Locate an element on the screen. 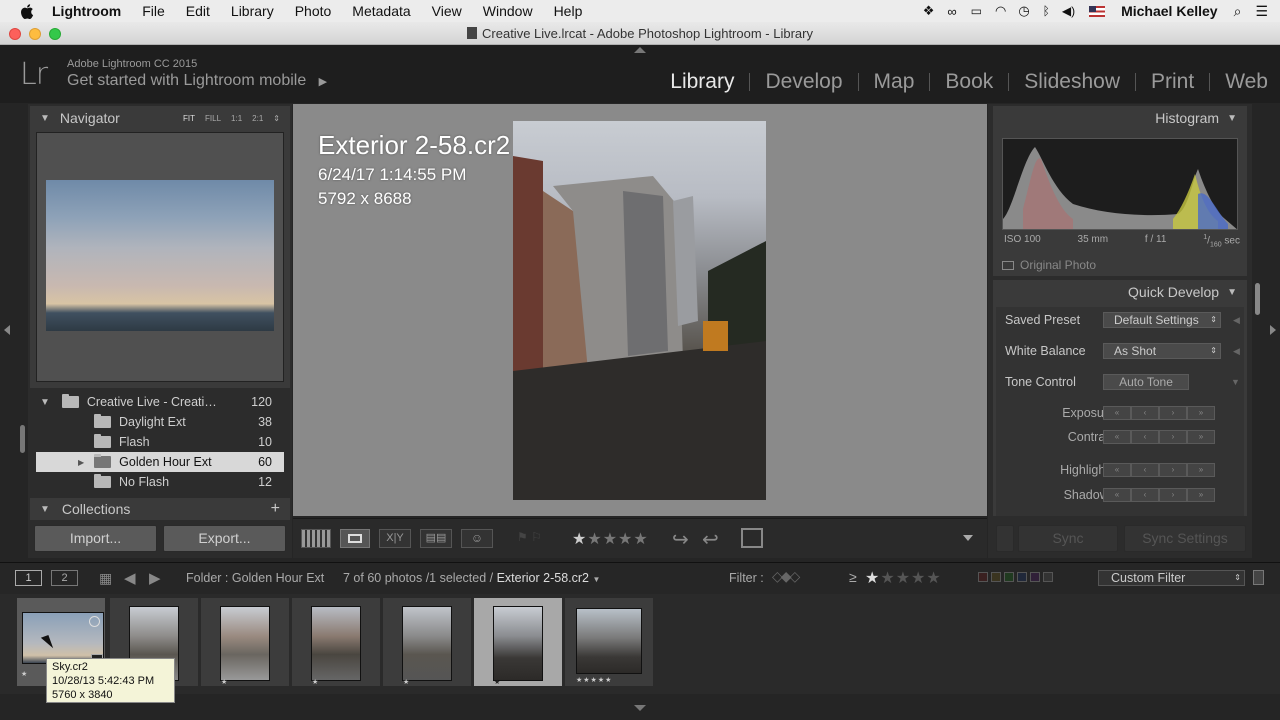 The height and width of the screenshot is (720, 1280). airplay-icon: ▭ is located at coordinates (976, 11).